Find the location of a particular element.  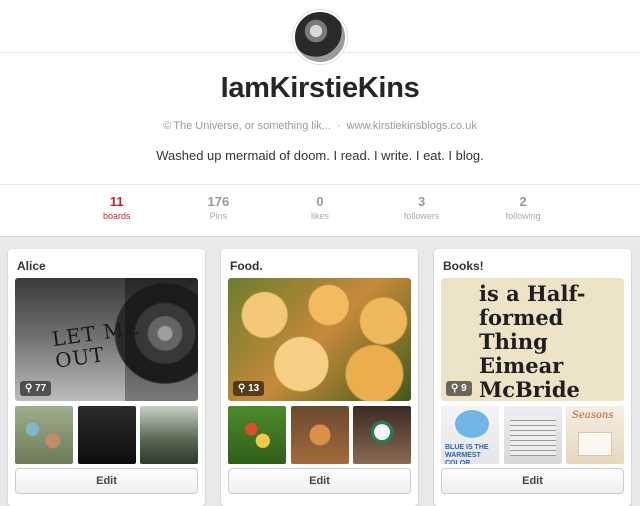

stat-label: following is located at coordinates (523, 216).